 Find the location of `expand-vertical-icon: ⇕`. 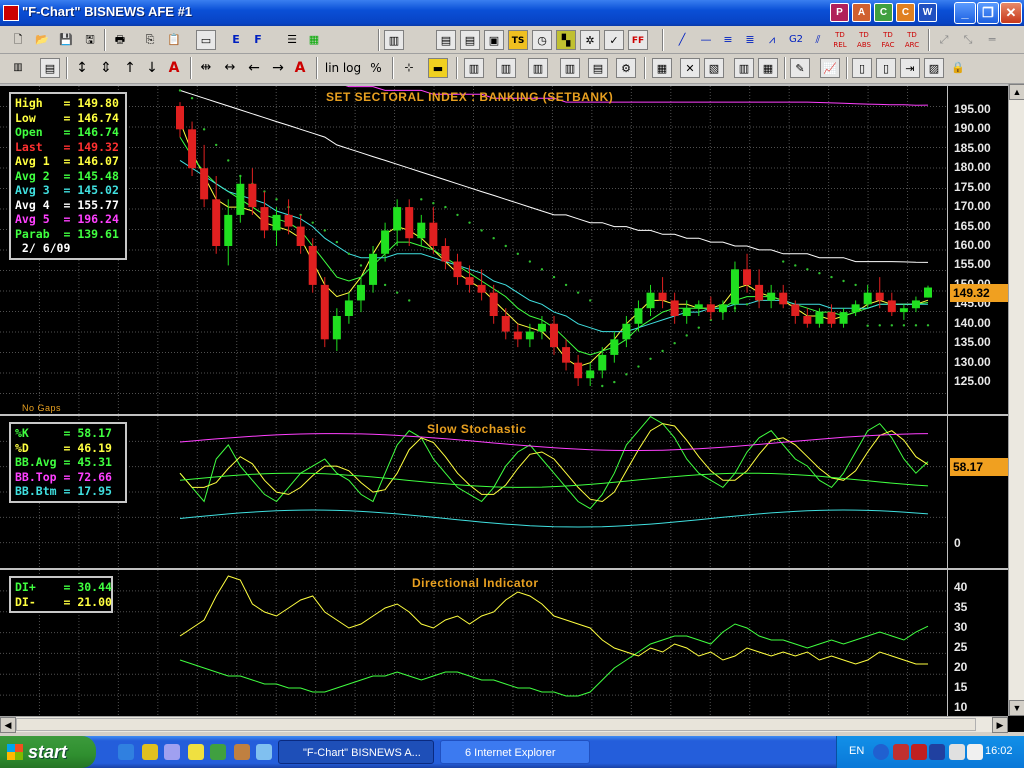

expand-vertical-icon: ⇕ is located at coordinates (106, 68).